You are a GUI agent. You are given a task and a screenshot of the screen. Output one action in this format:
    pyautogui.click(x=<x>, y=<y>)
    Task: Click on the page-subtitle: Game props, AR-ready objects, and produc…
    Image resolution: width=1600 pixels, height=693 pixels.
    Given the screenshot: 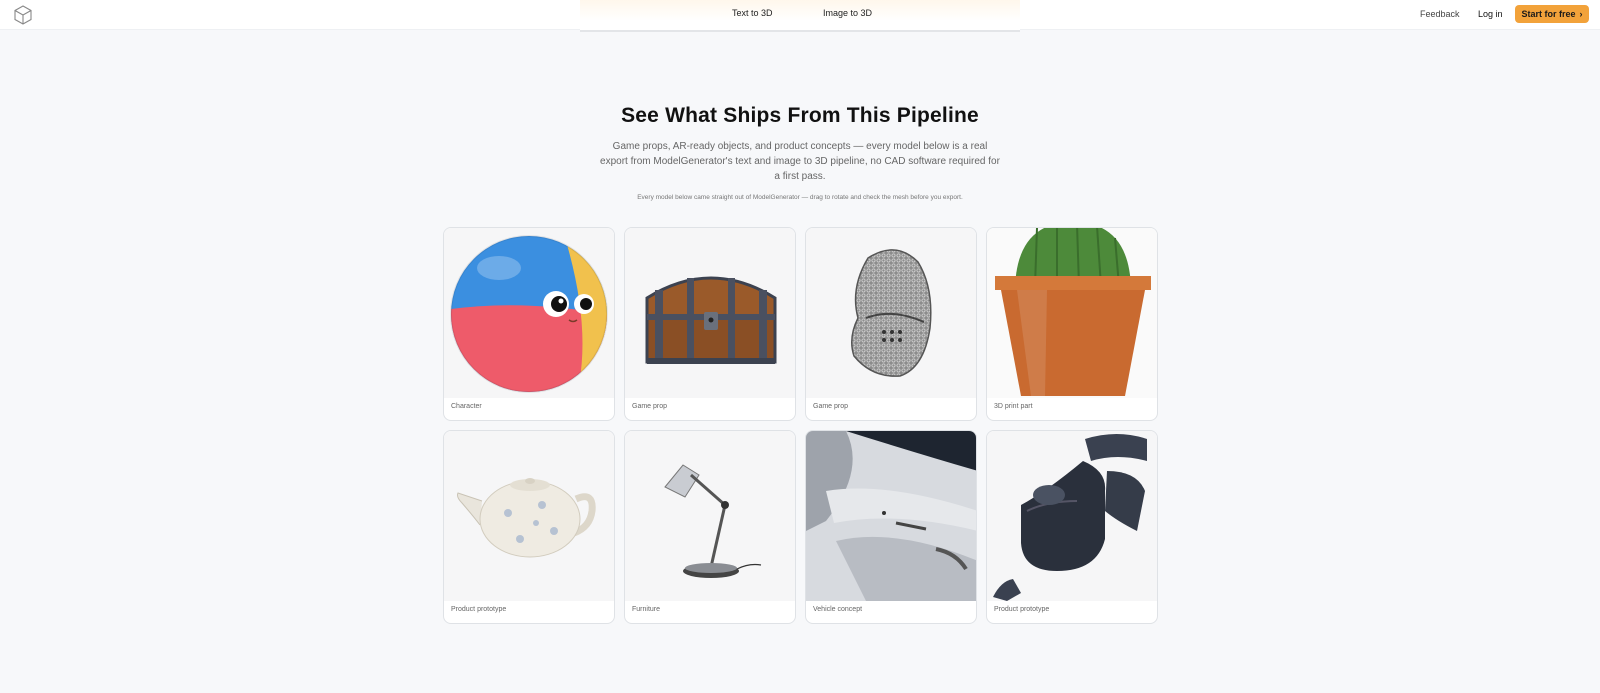 What is the action you would take?
    pyautogui.click(x=800, y=161)
    